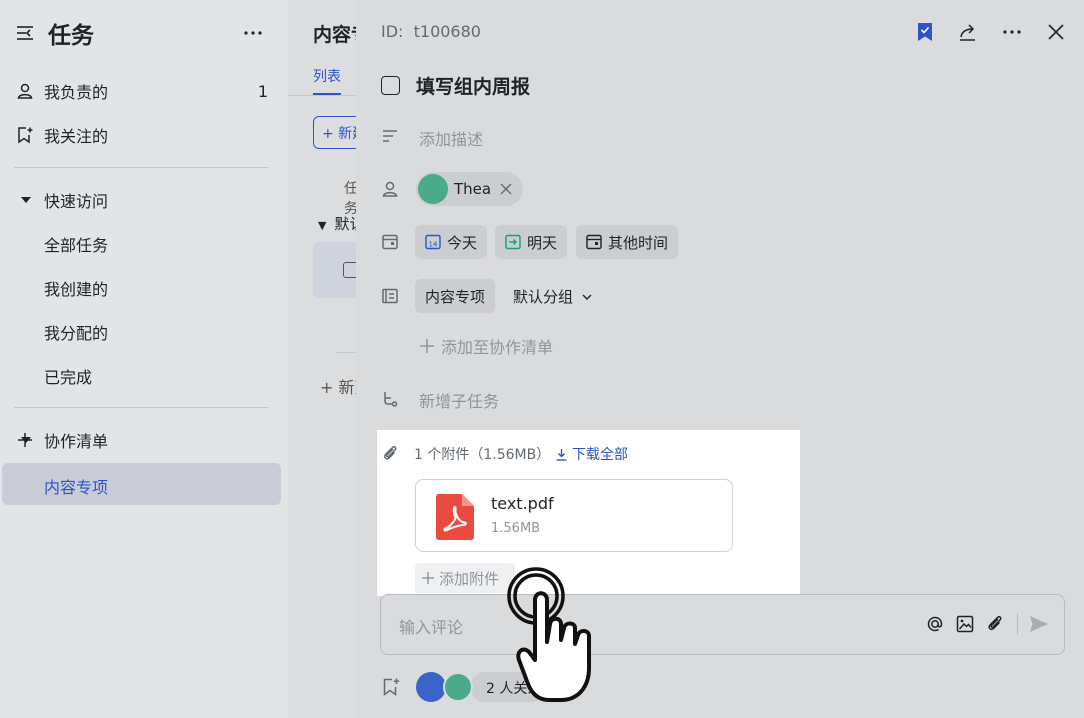 This screenshot has height=718, width=1084. I want to click on calendar-icon, so click(594, 242).